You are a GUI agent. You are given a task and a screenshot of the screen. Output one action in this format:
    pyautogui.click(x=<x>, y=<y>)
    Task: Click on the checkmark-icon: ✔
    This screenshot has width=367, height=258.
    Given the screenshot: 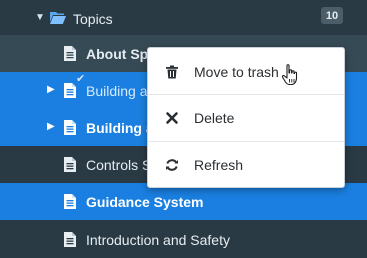 What is the action you would take?
    pyautogui.click(x=81, y=79)
    